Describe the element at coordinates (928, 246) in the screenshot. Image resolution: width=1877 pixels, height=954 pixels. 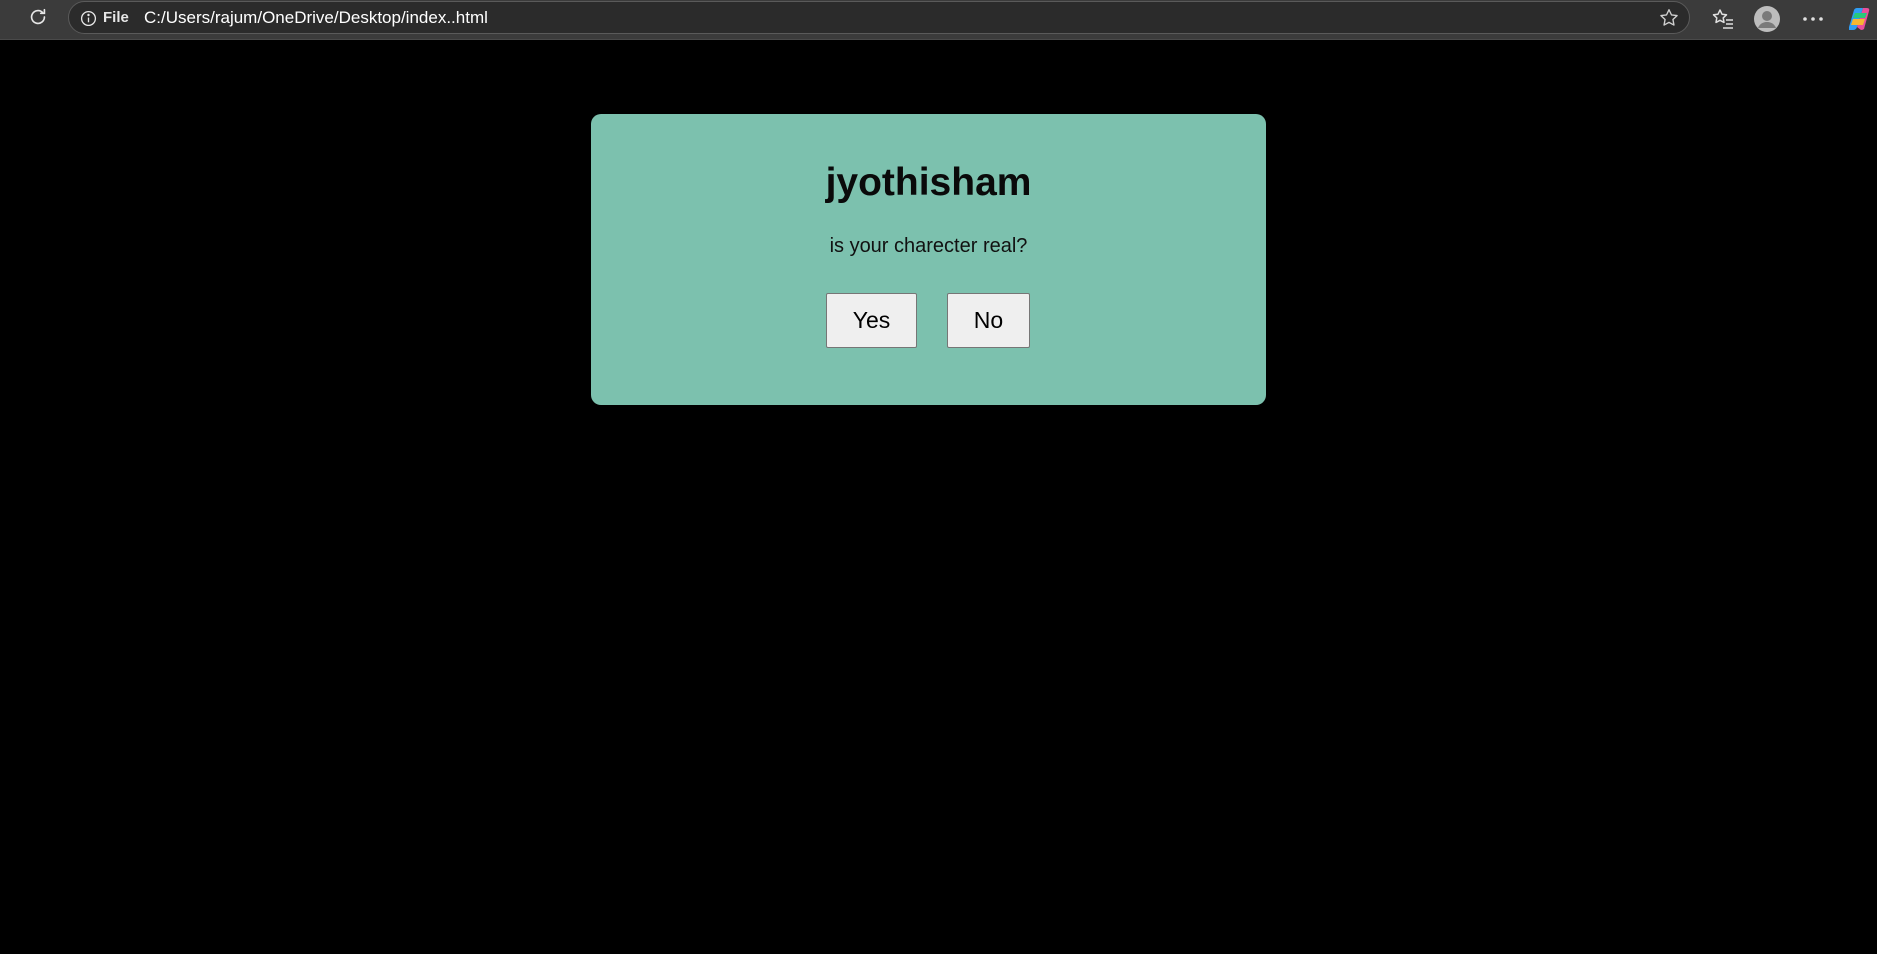
I see `card-question: is your charecter real?` at that location.